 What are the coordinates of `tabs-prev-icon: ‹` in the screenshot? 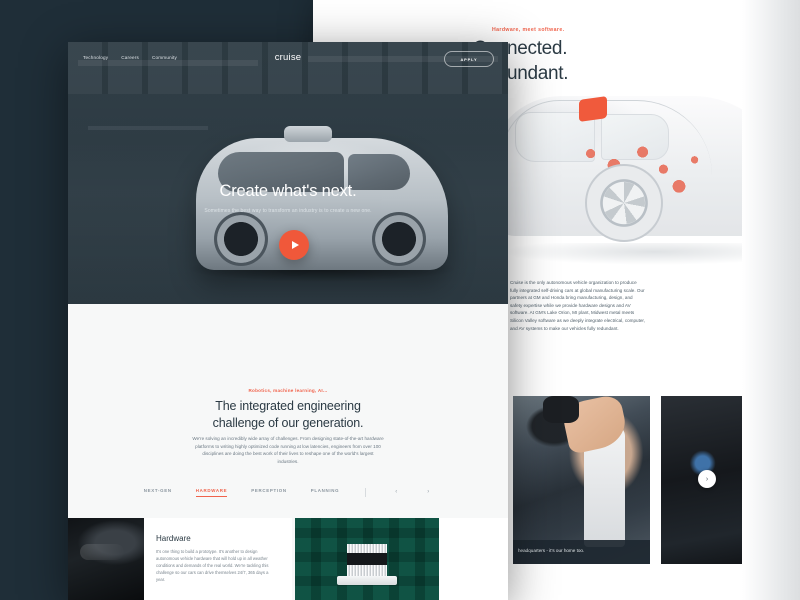 It's located at (396, 492).